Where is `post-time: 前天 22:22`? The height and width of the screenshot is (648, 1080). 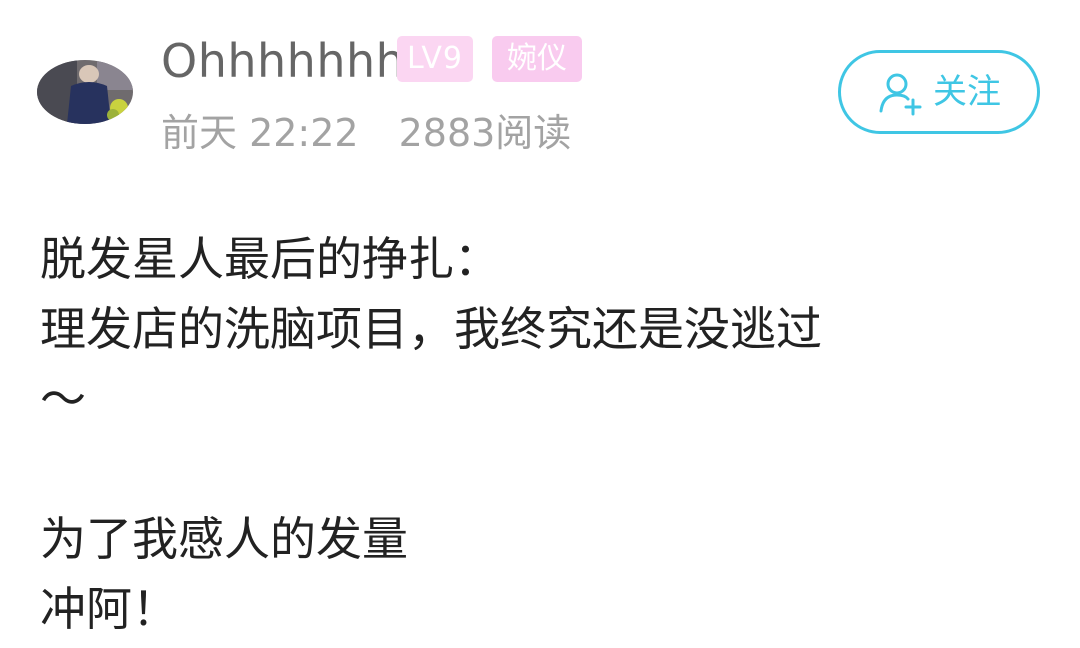 post-time: 前天 22:22 is located at coordinates (260, 133).